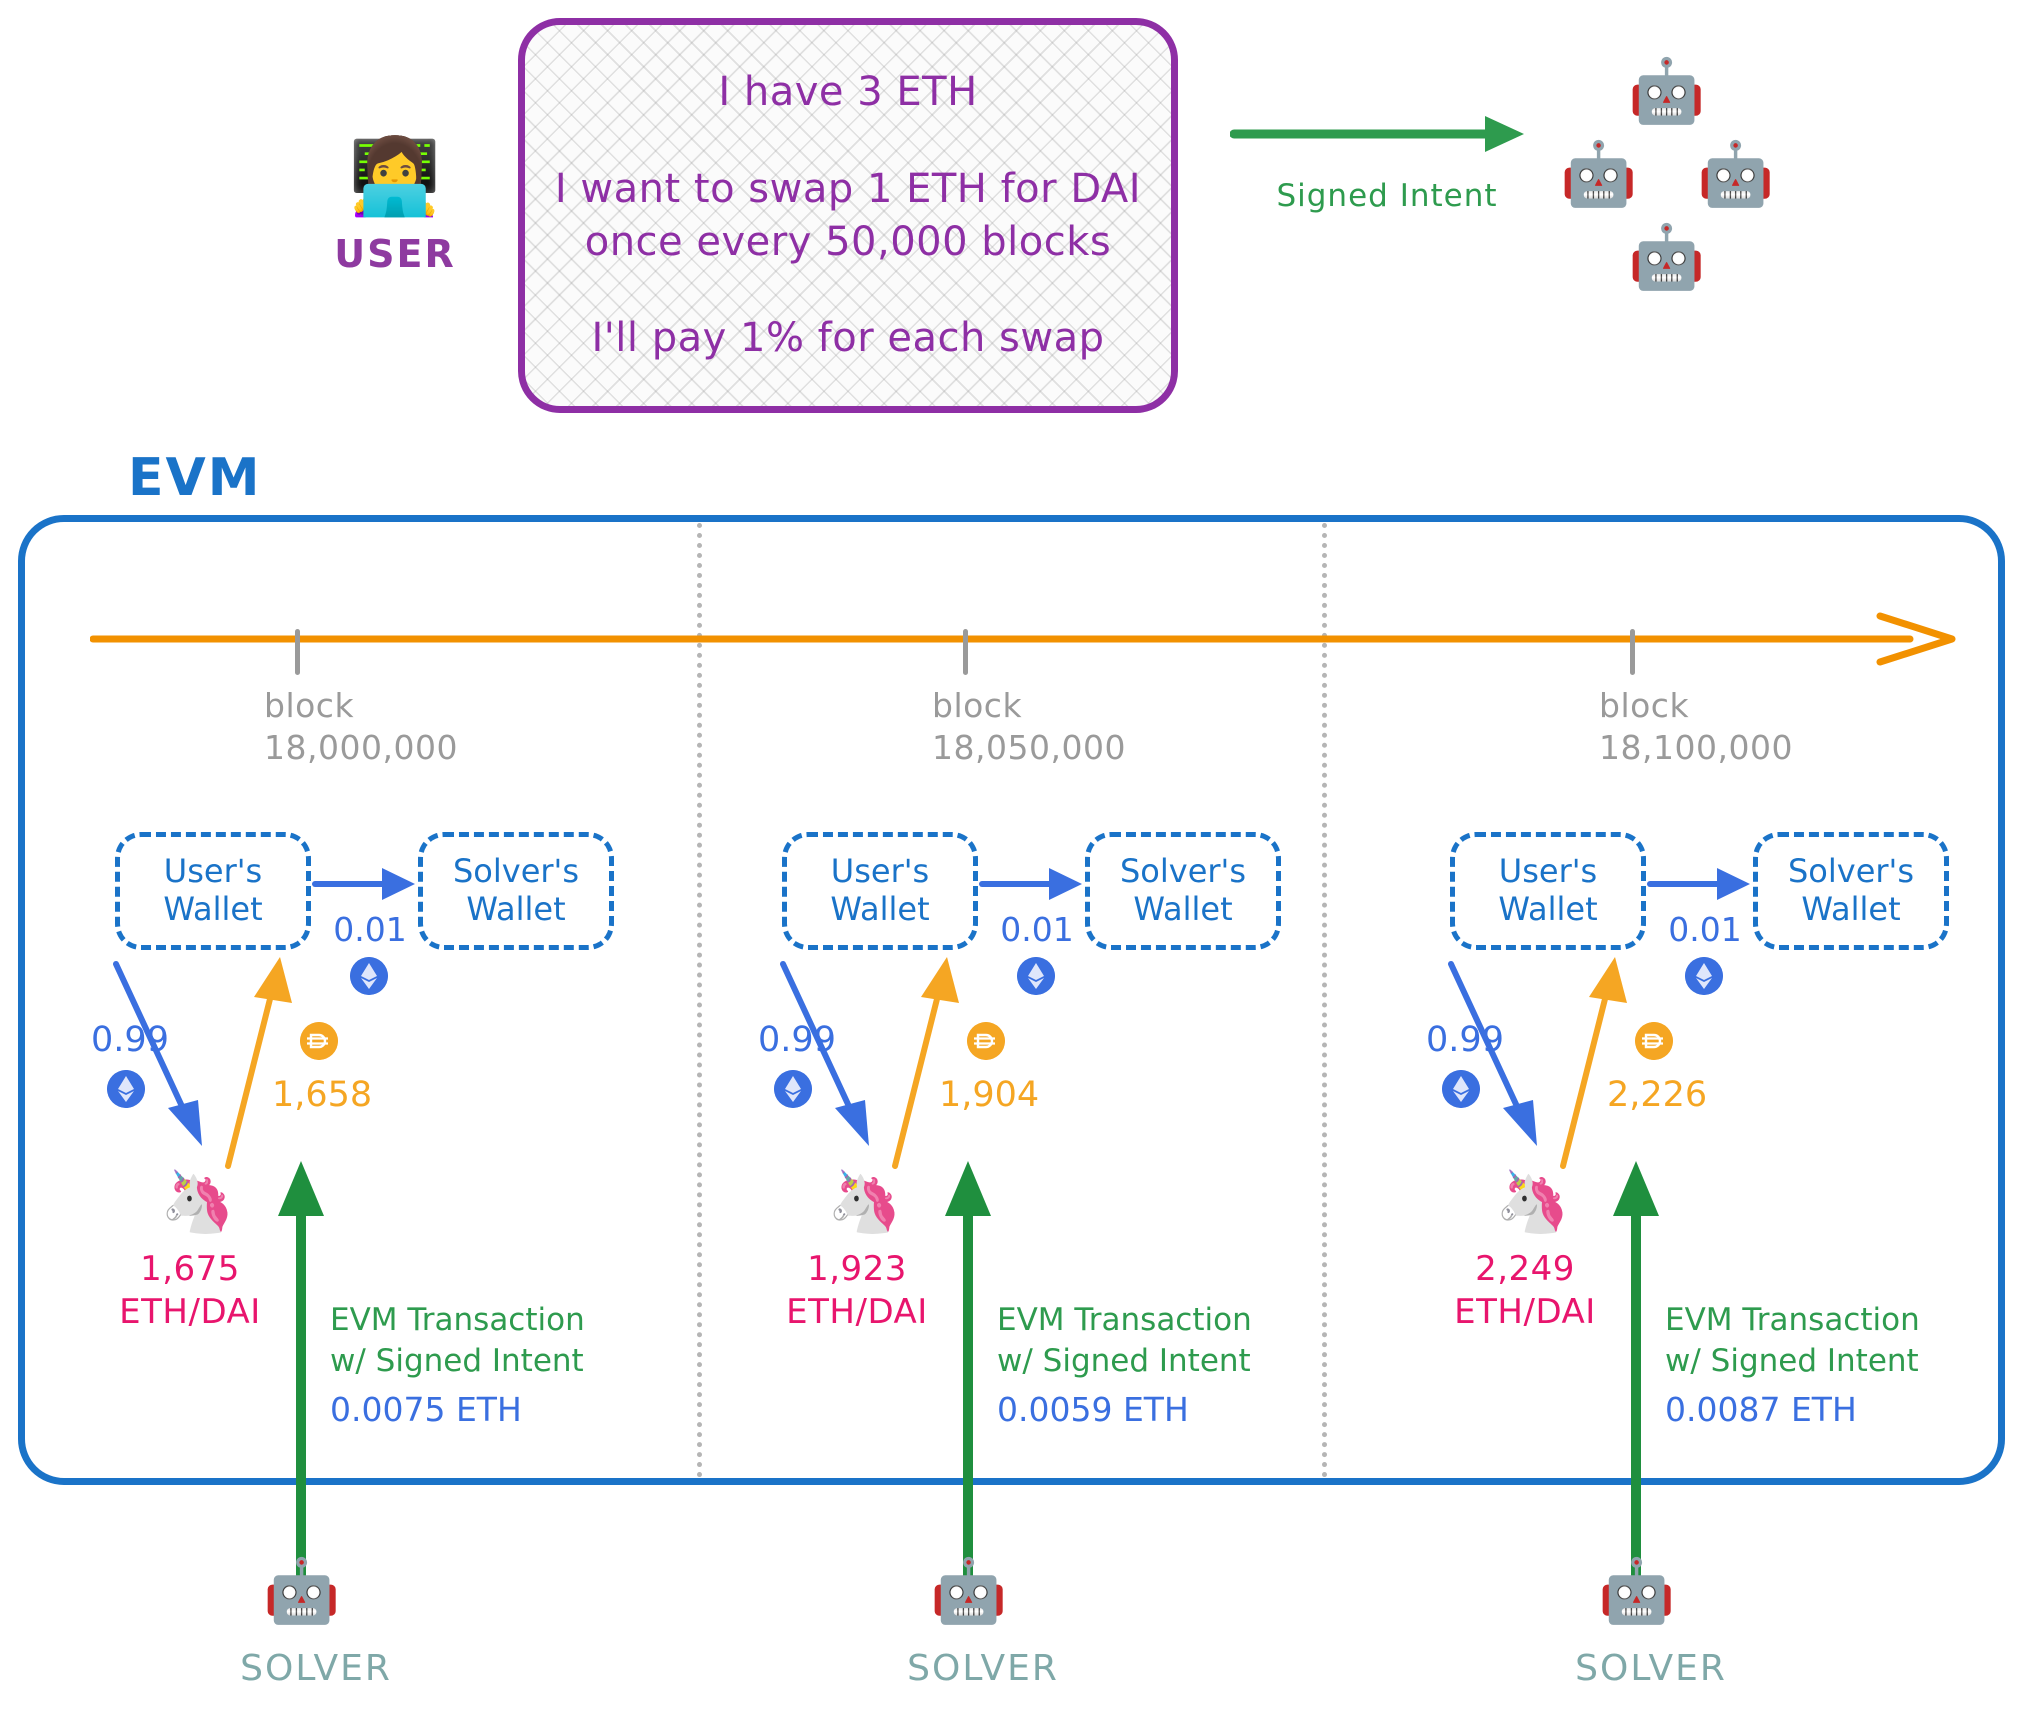 Image resolution: width=2029 pixels, height=1729 pixels. Describe the element at coordinates (190, 1290) in the screenshot. I see `pool-price: 1,675 ETH/DAI` at that location.